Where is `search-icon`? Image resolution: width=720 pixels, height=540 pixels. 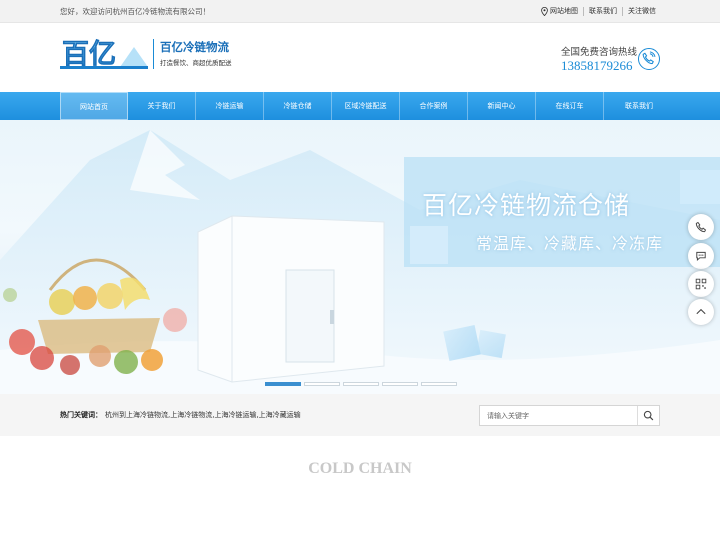 search-icon is located at coordinates (648, 415).